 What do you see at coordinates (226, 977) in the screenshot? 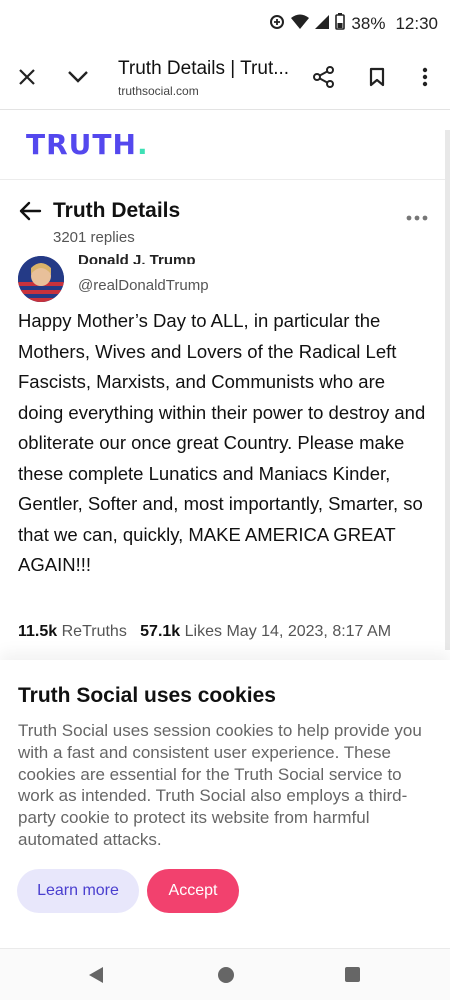
I see `home-circle-icon` at bounding box center [226, 977].